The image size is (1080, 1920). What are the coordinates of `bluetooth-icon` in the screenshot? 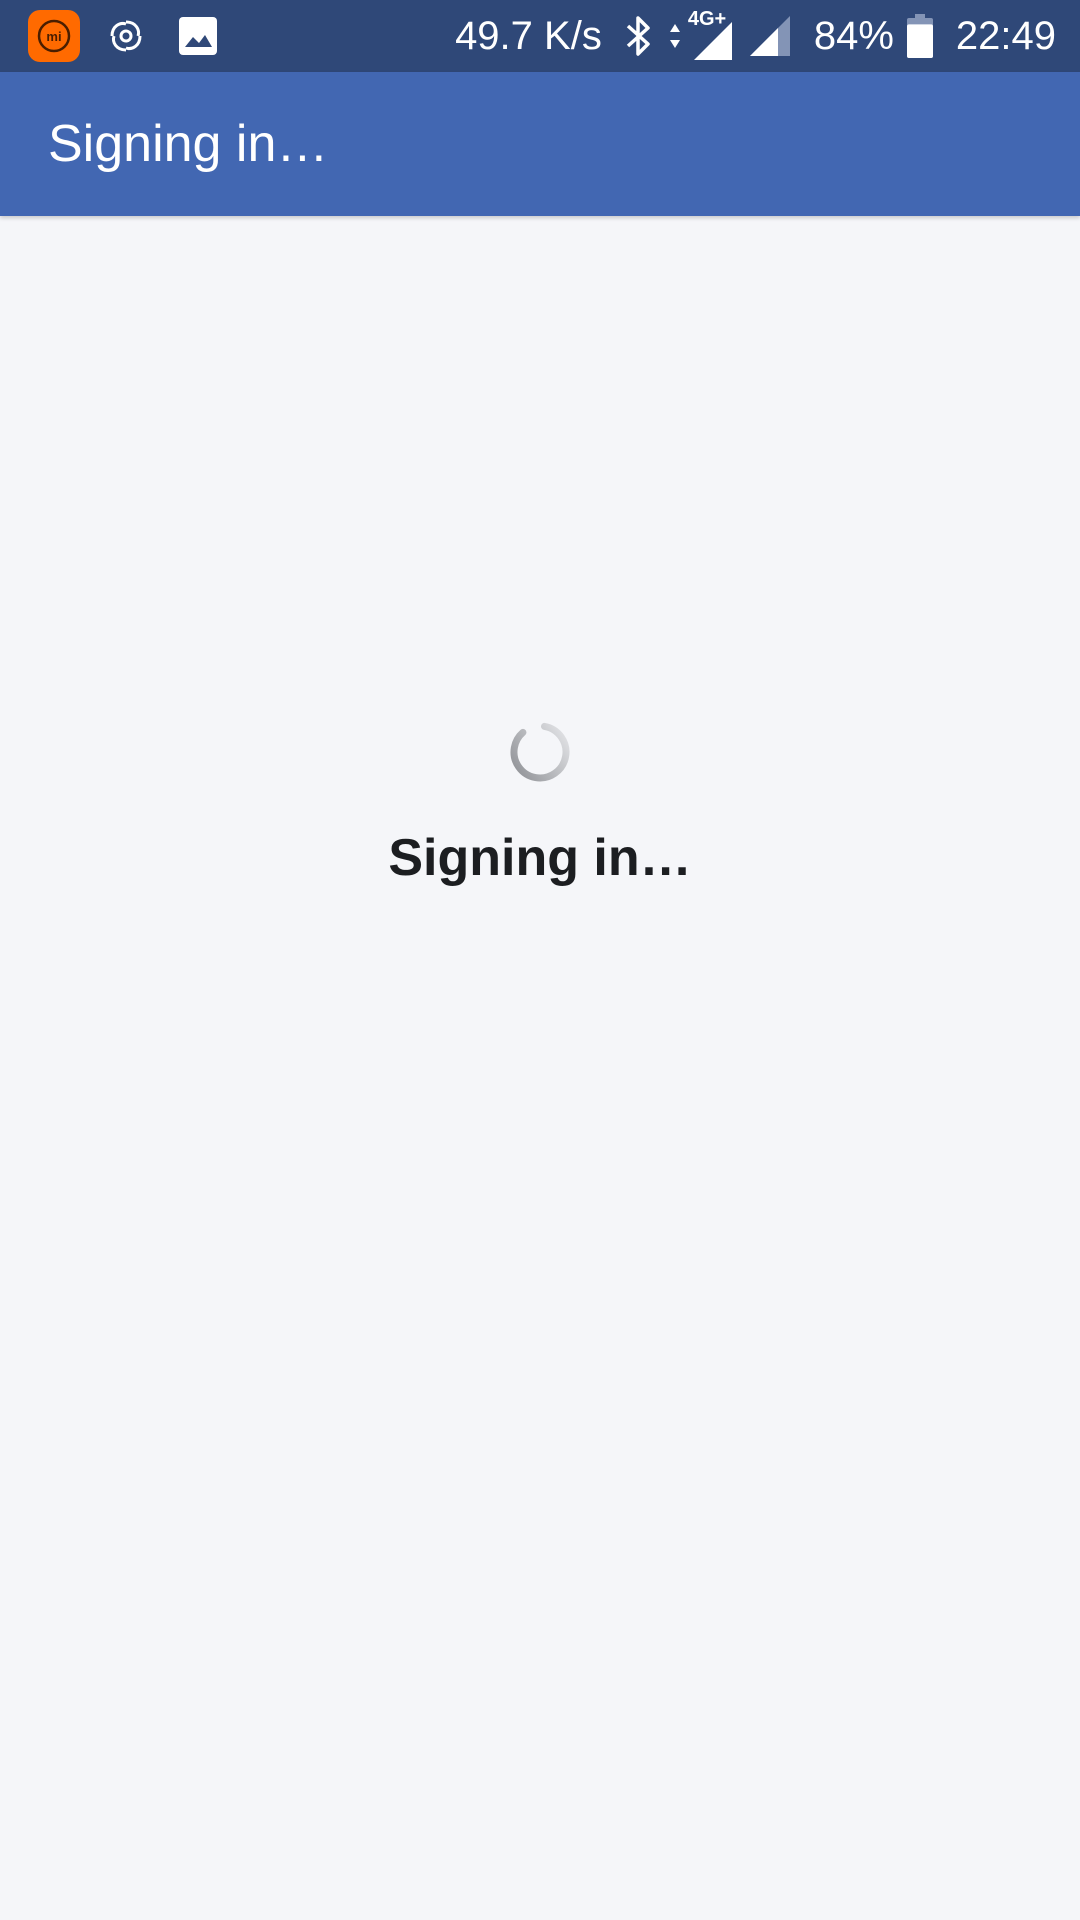 It's located at (639, 36).